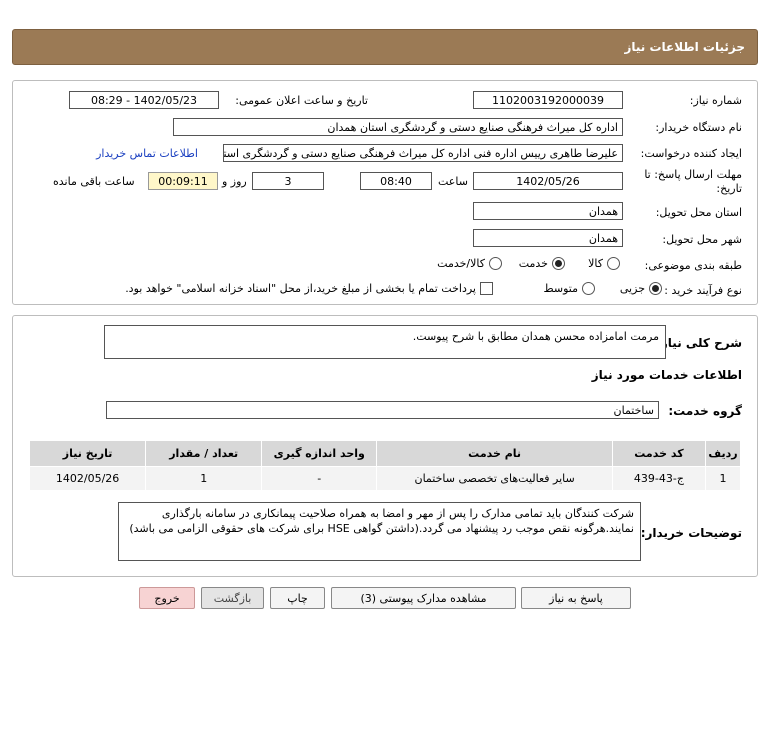 The image size is (770, 745). I want to click on deadline-label-2: تاریخ:, so click(729, 188).